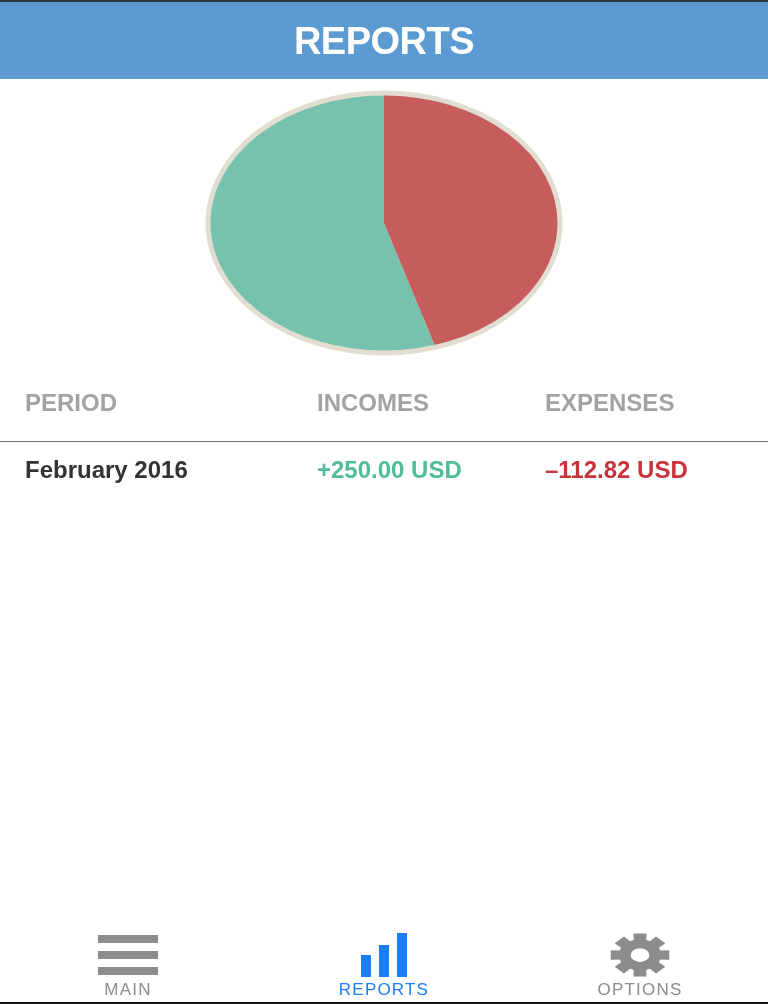  I want to click on reports-tab: REPORTS, so click(384, 960).